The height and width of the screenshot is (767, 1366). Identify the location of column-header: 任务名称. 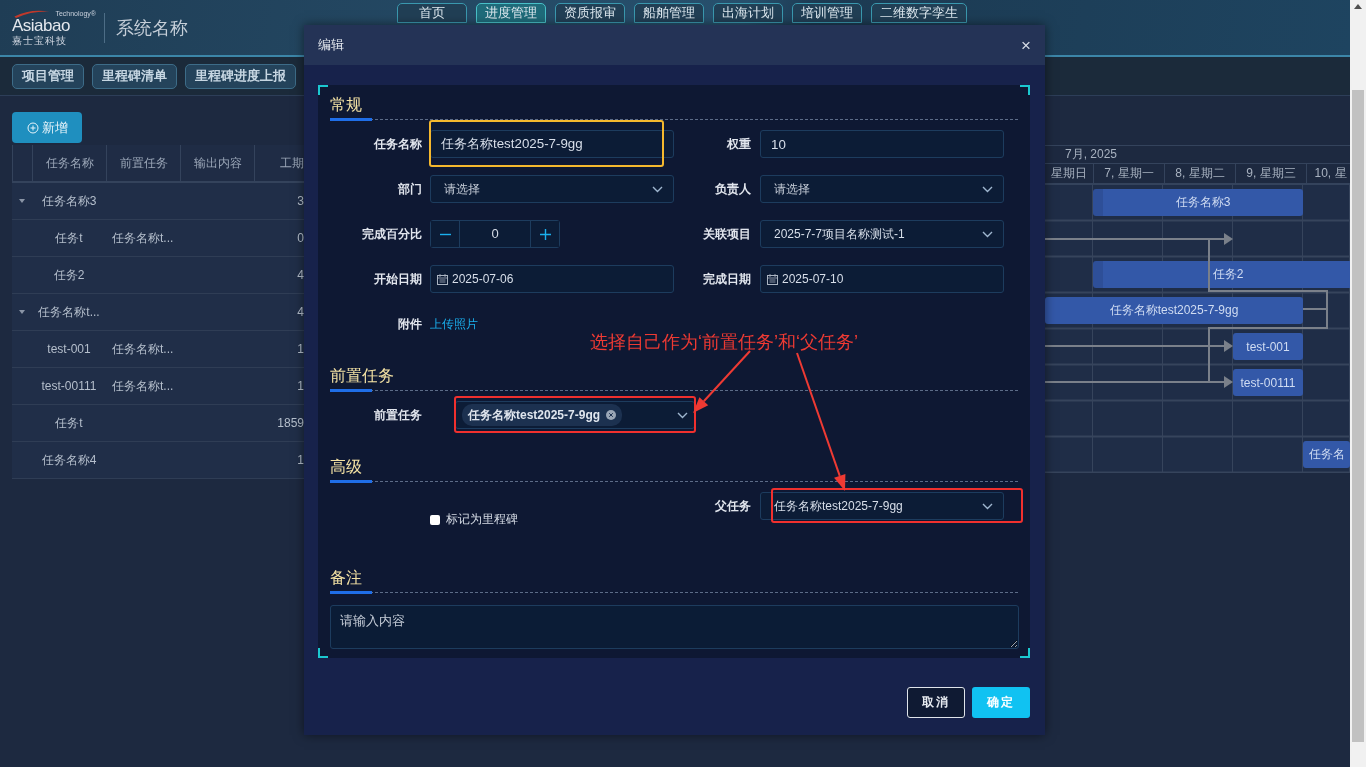
(69, 163).